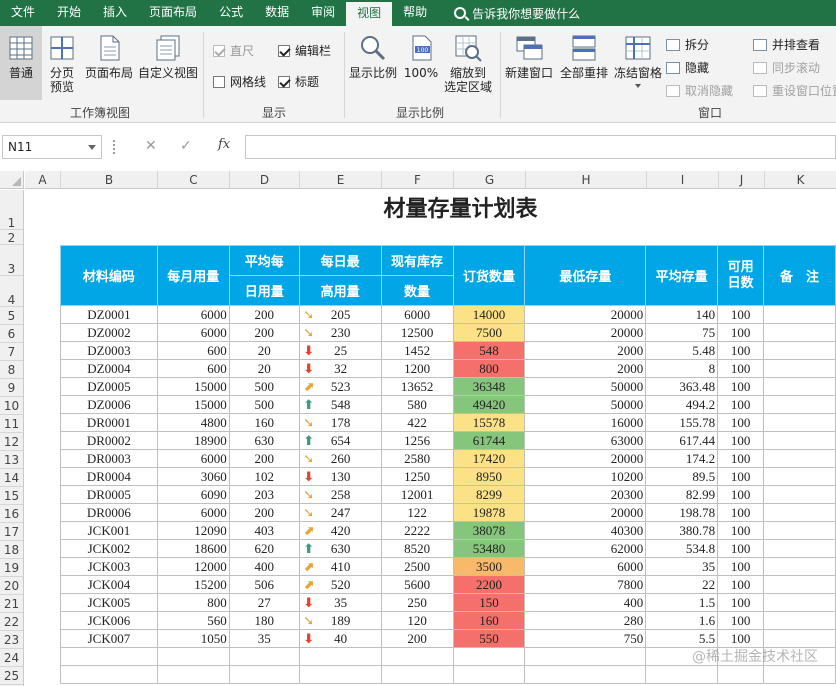  What do you see at coordinates (489, 602) in the screenshot?
I see `cell-order: 150` at bounding box center [489, 602].